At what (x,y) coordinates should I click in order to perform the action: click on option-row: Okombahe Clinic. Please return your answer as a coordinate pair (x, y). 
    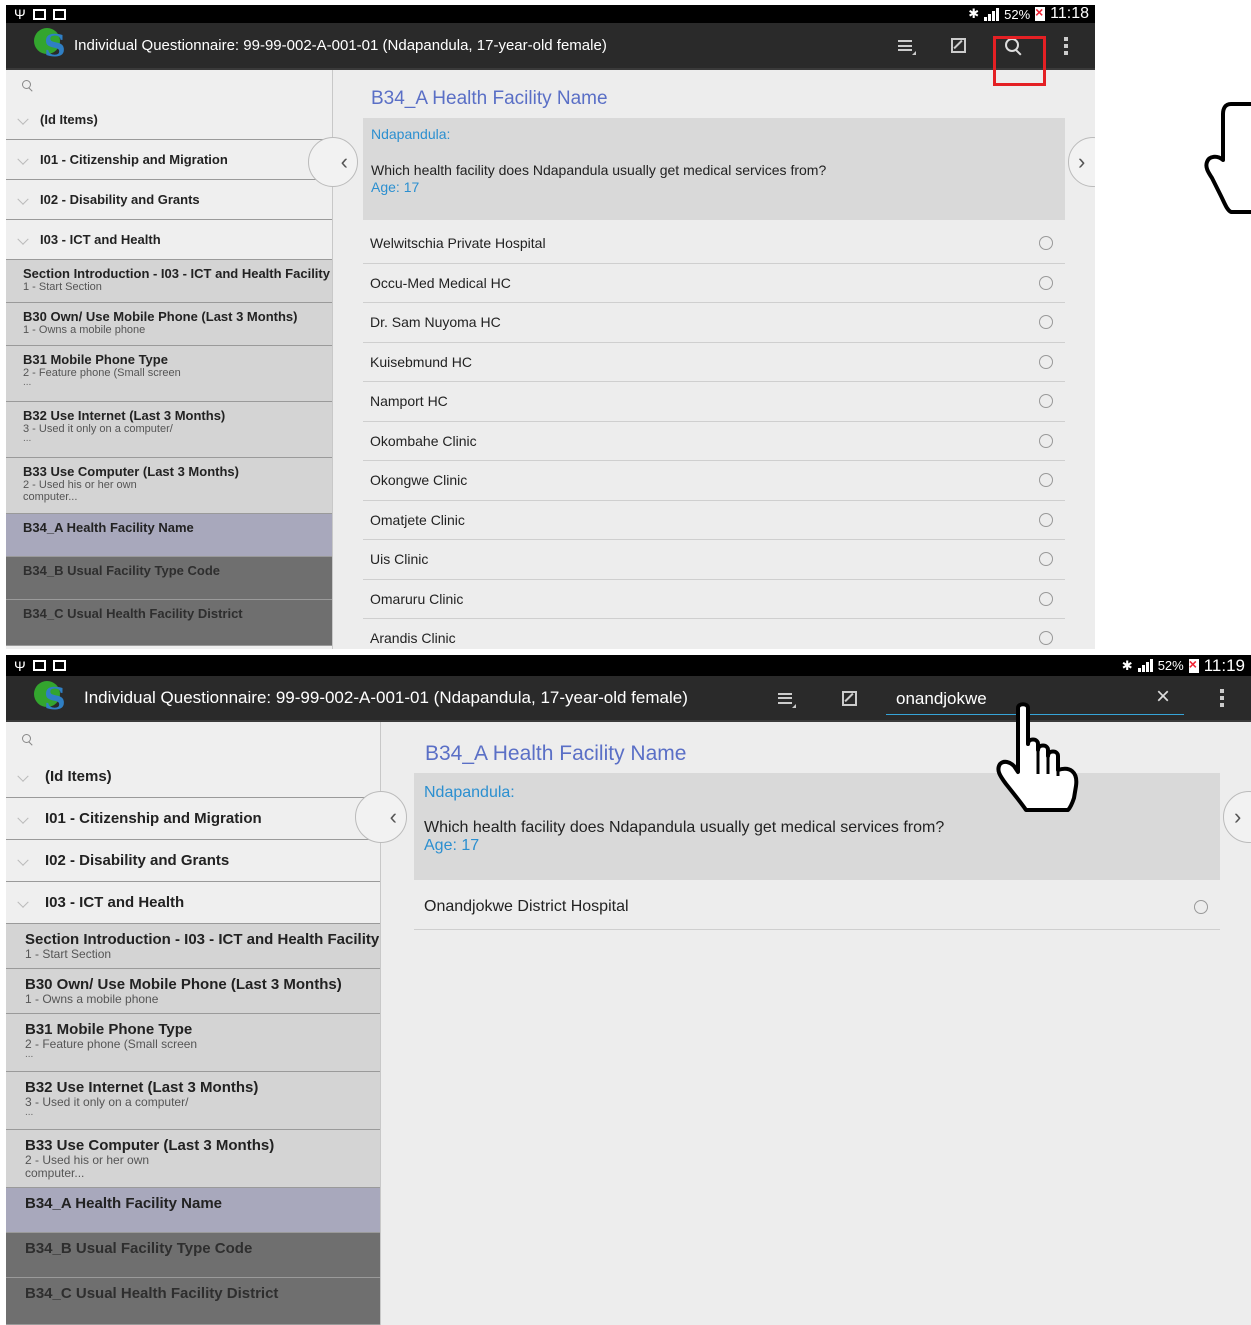
    Looking at the image, I should click on (714, 441).